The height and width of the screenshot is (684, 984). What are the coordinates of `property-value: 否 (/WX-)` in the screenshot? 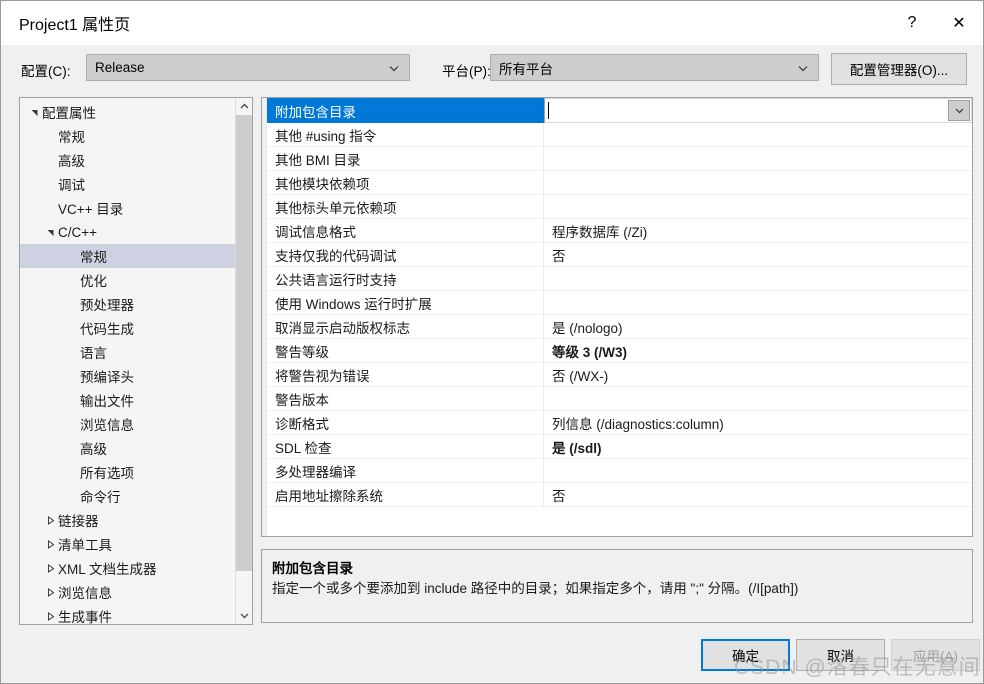 It's located at (758, 374).